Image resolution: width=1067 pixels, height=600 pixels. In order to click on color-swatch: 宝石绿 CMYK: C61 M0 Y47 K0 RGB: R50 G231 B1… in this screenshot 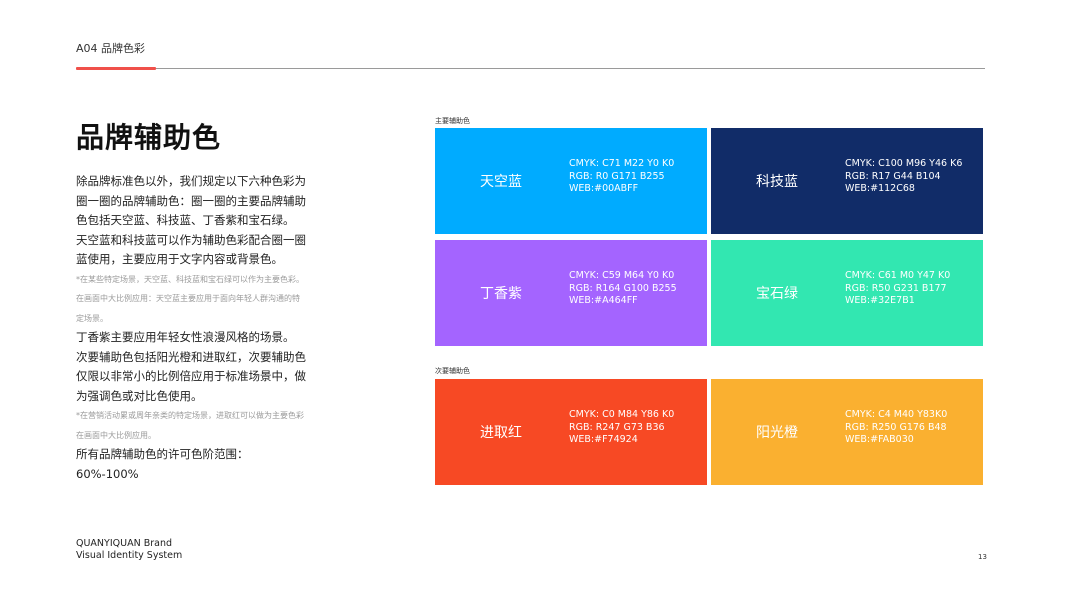, I will do `click(847, 293)`.